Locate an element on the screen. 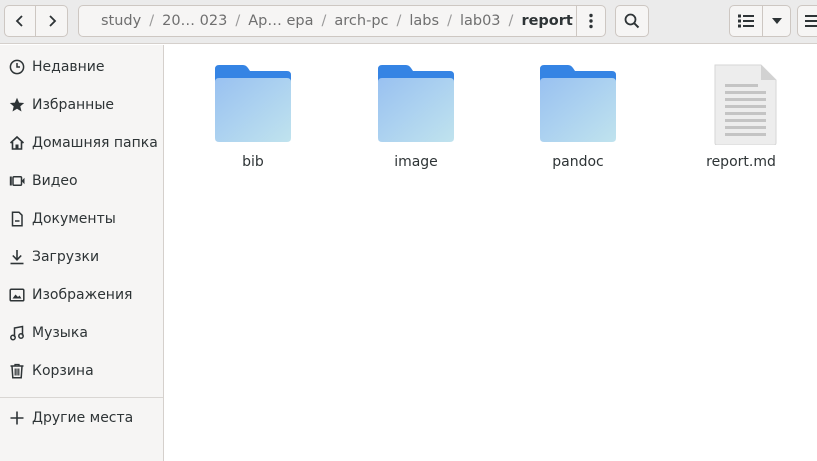  back-button is located at coordinates (20, 21).